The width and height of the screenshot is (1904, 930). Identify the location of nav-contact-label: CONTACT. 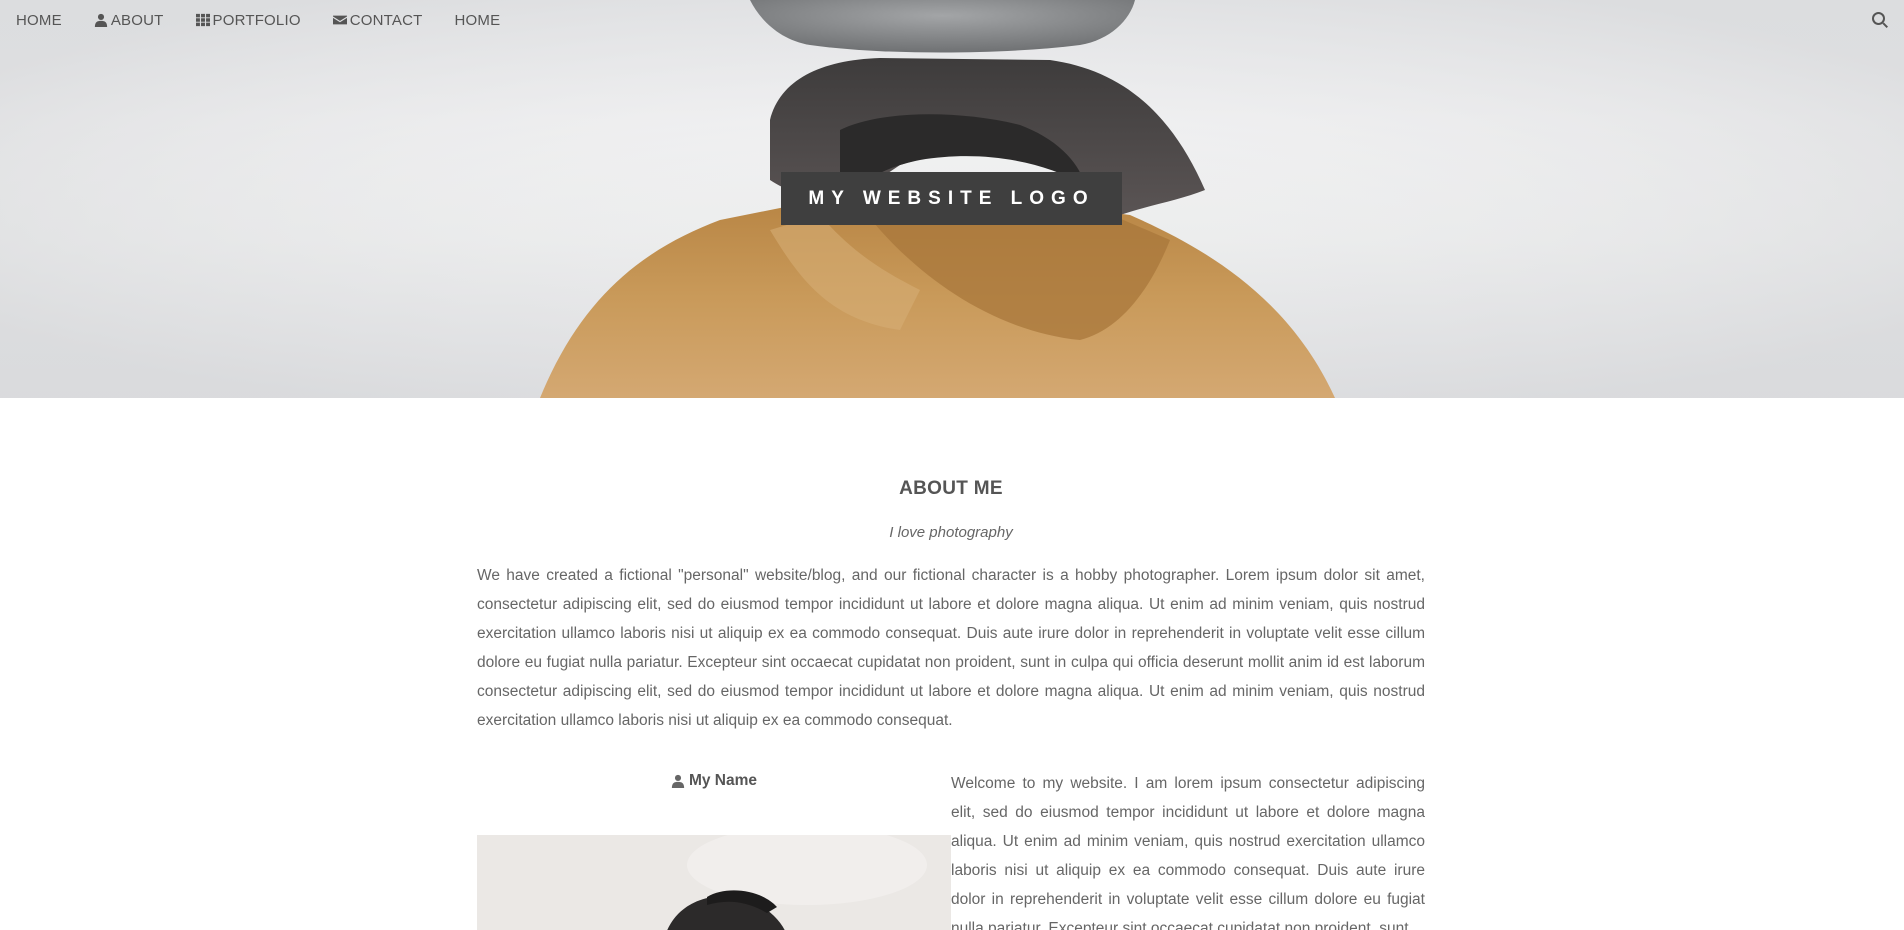
(386, 20).